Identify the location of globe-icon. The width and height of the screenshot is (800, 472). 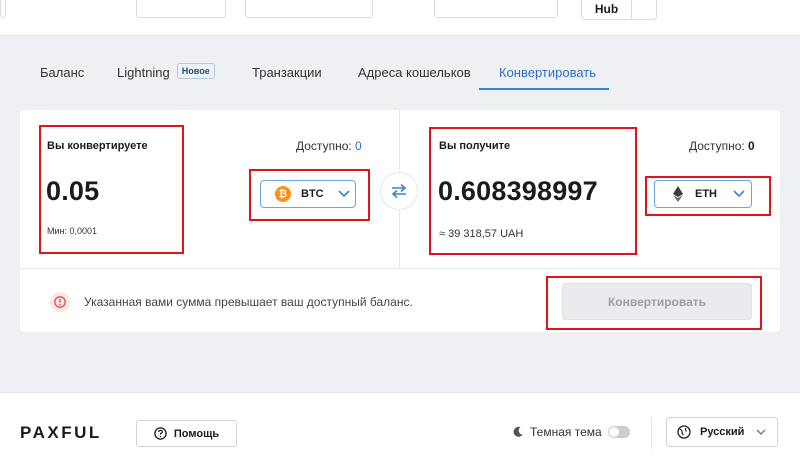
(684, 432).